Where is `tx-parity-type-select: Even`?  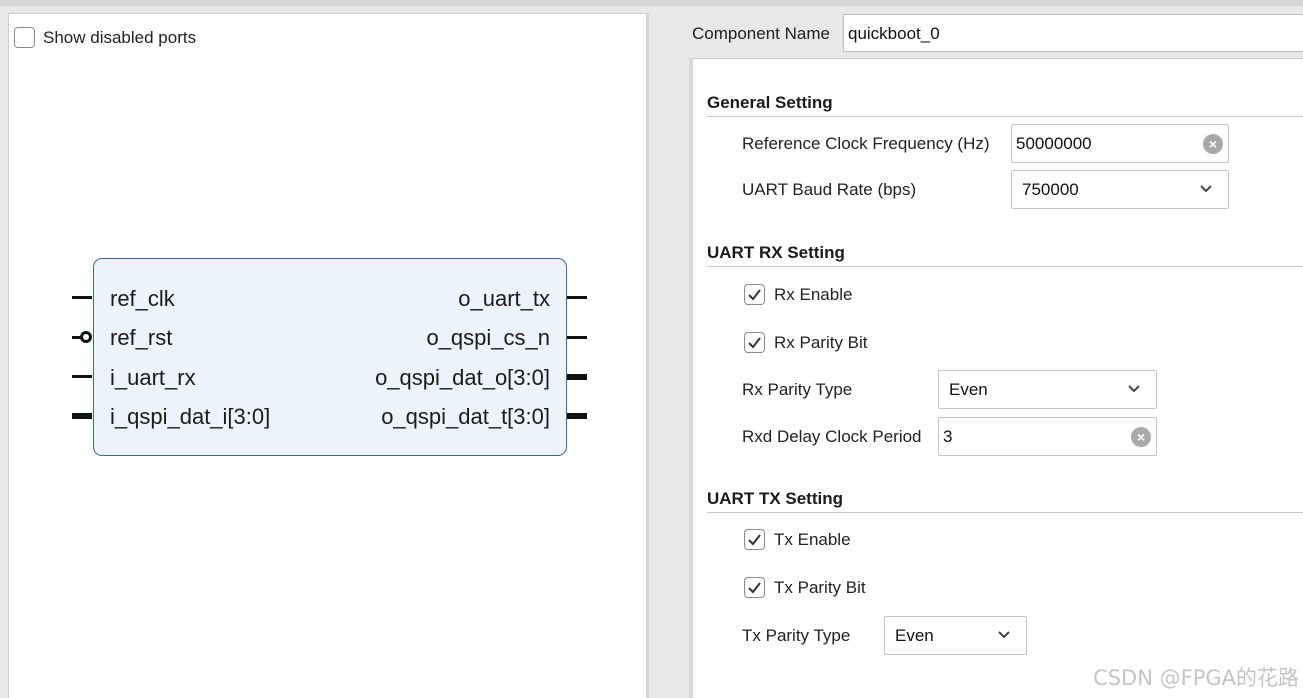 tx-parity-type-select: Even is located at coordinates (955, 635).